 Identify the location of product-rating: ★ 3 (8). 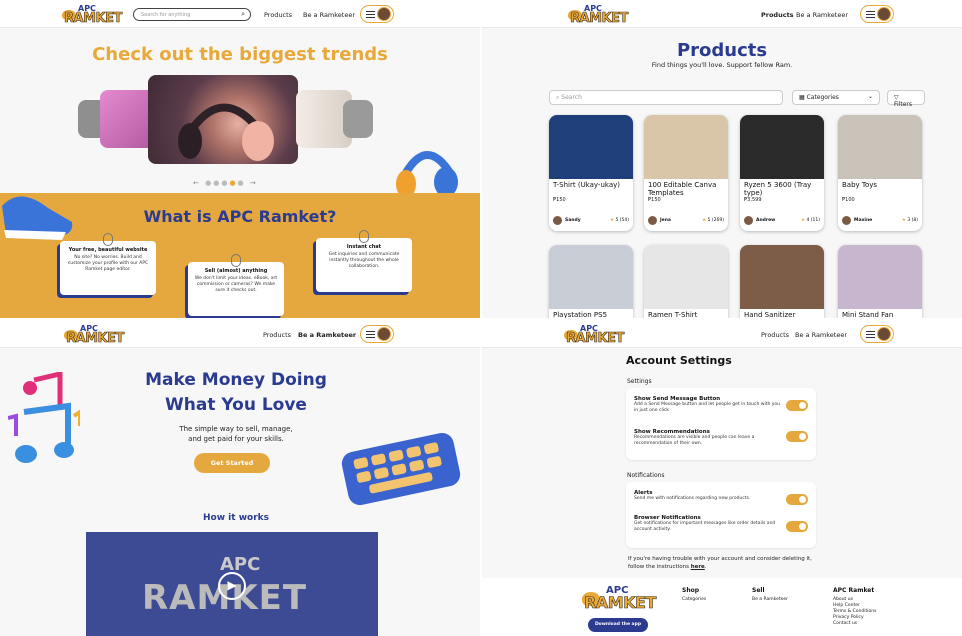
(910, 220).